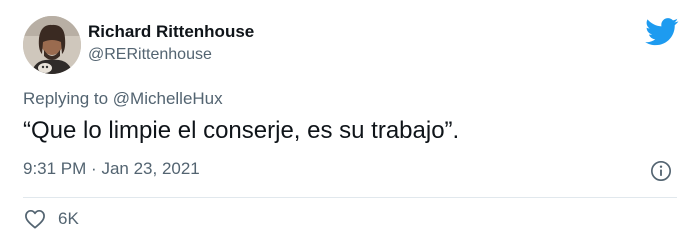  What do you see at coordinates (350, 197) in the screenshot?
I see `divider` at bounding box center [350, 197].